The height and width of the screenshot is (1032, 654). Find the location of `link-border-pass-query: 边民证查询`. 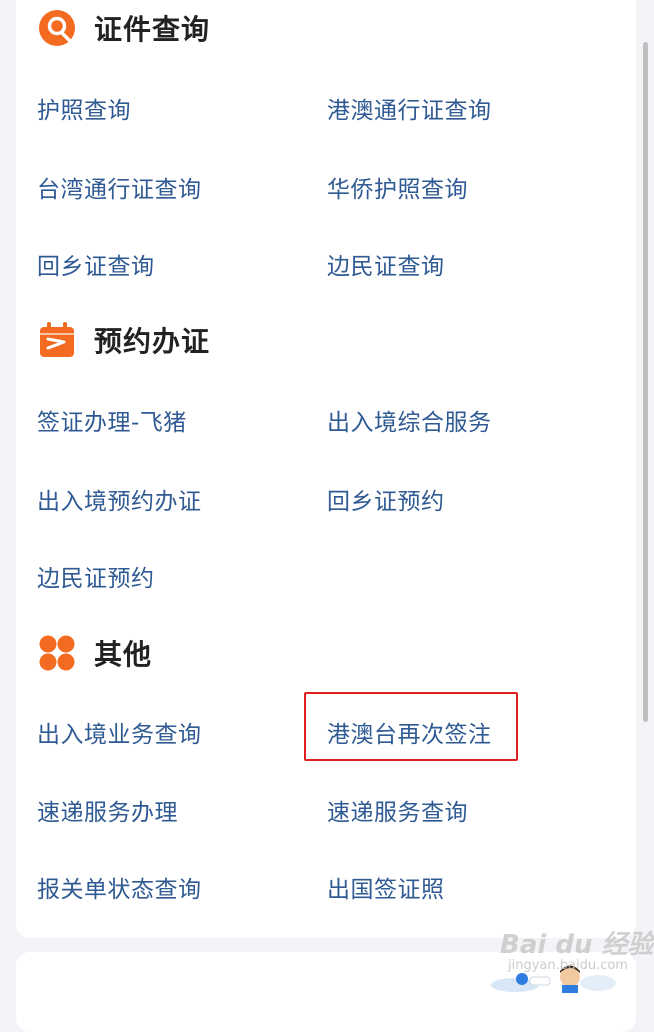

link-border-pass-query: 边民证查询 is located at coordinates (386, 264).